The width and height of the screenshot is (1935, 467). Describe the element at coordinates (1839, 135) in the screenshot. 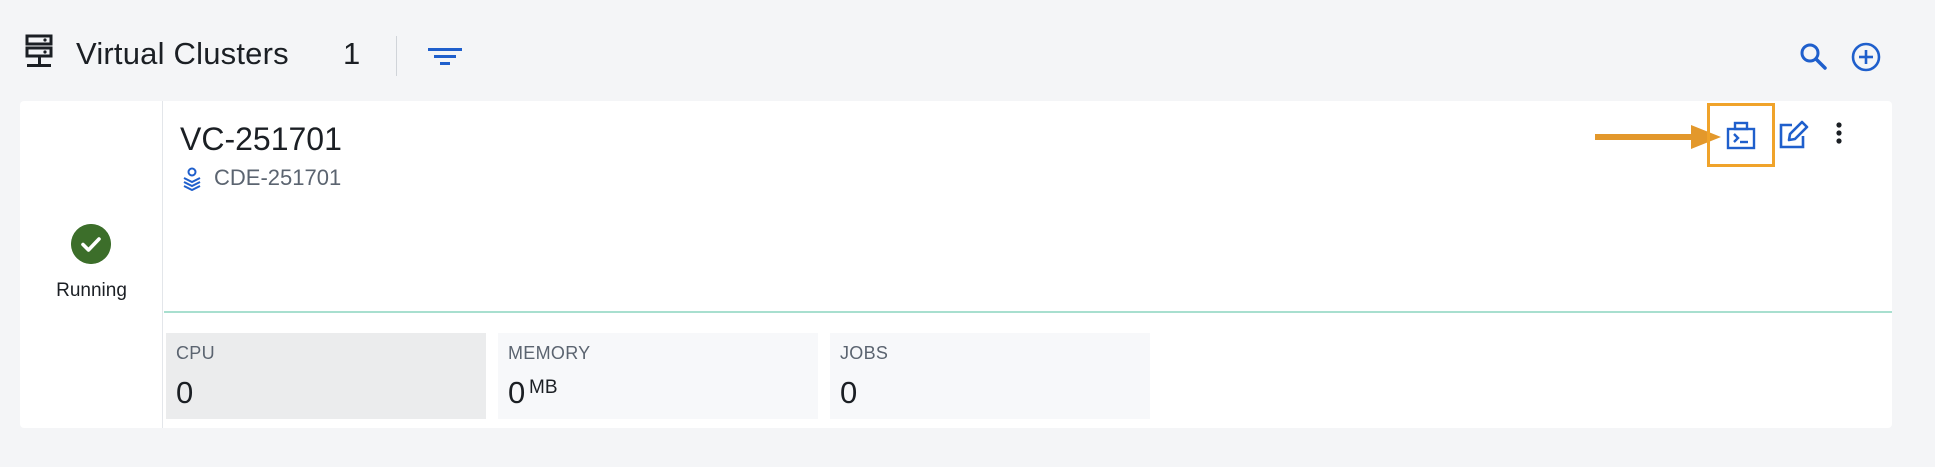

I see `more-vertical-icon` at that location.